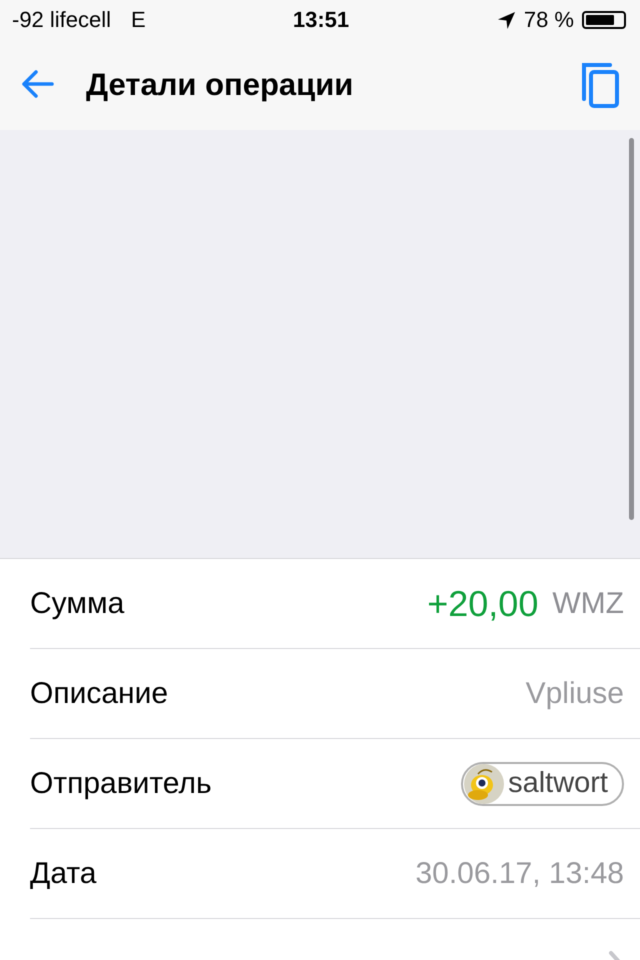  Describe the element at coordinates (519, 873) in the screenshot. I see `row-value: 30.06.17, 13:48` at that location.